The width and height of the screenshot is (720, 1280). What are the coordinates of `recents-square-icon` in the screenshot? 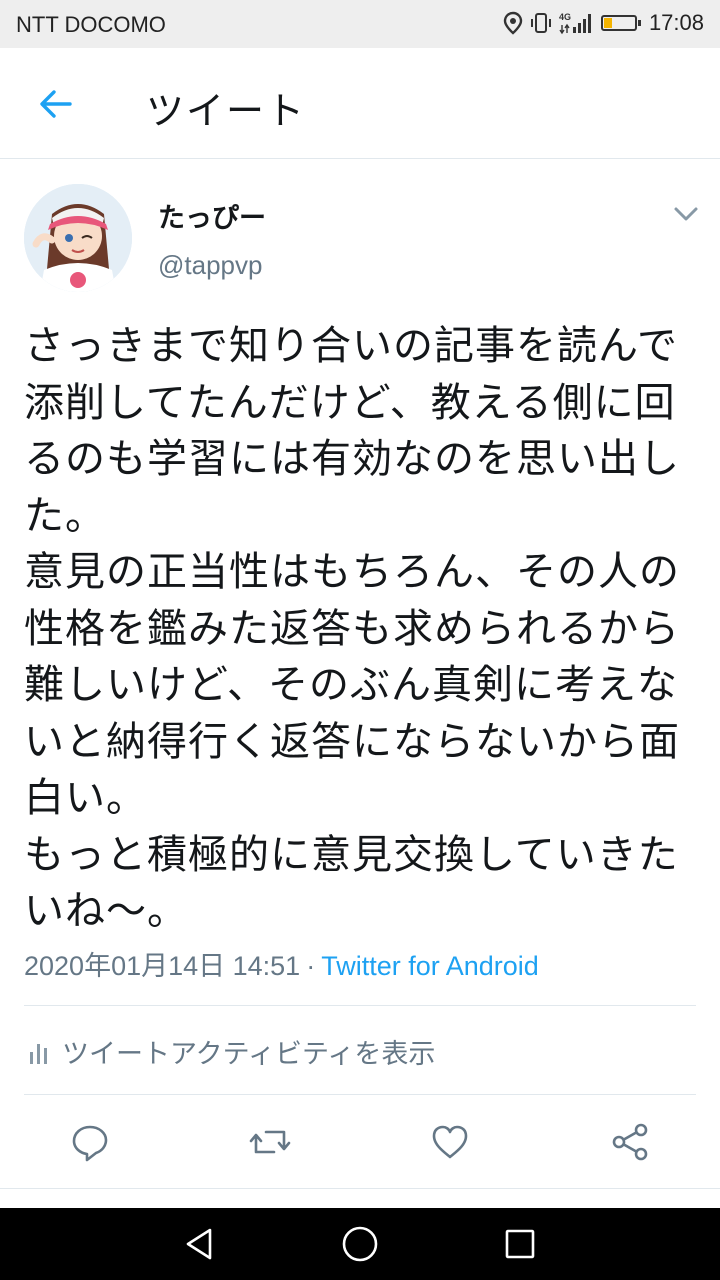 It's located at (520, 1244).